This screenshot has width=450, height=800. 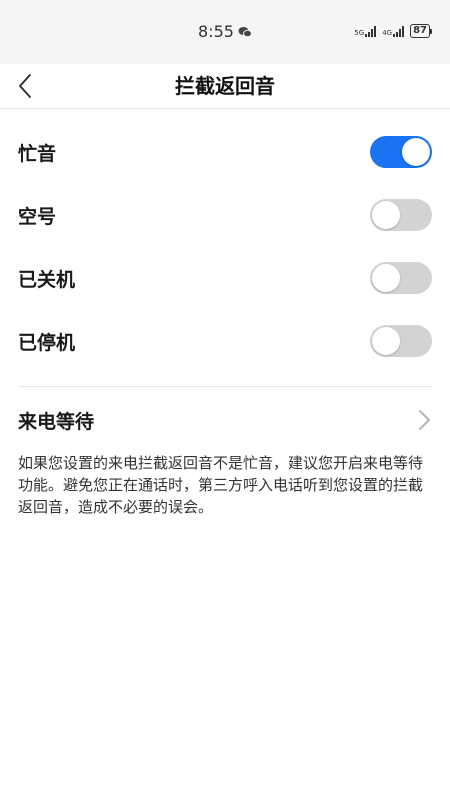 I want to click on call-waiting-item: 来电等待, so click(x=225, y=420).